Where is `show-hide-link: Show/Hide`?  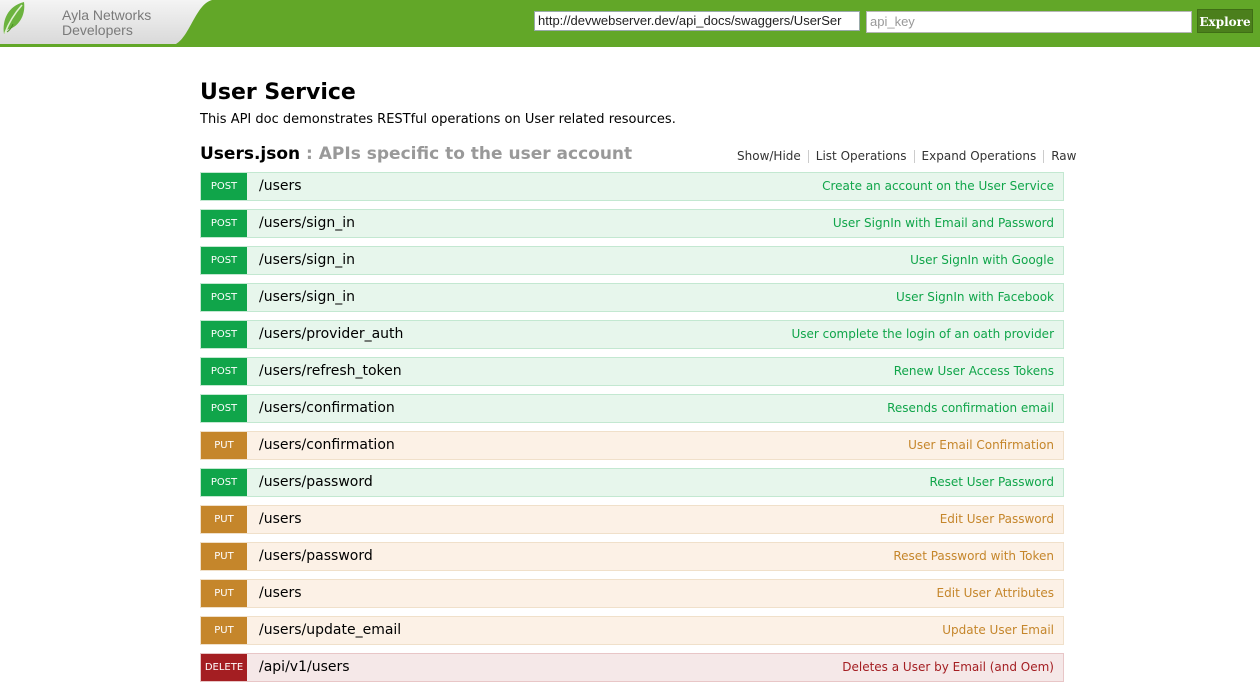
show-hide-link: Show/Hide is located at coordinates (769, 156).